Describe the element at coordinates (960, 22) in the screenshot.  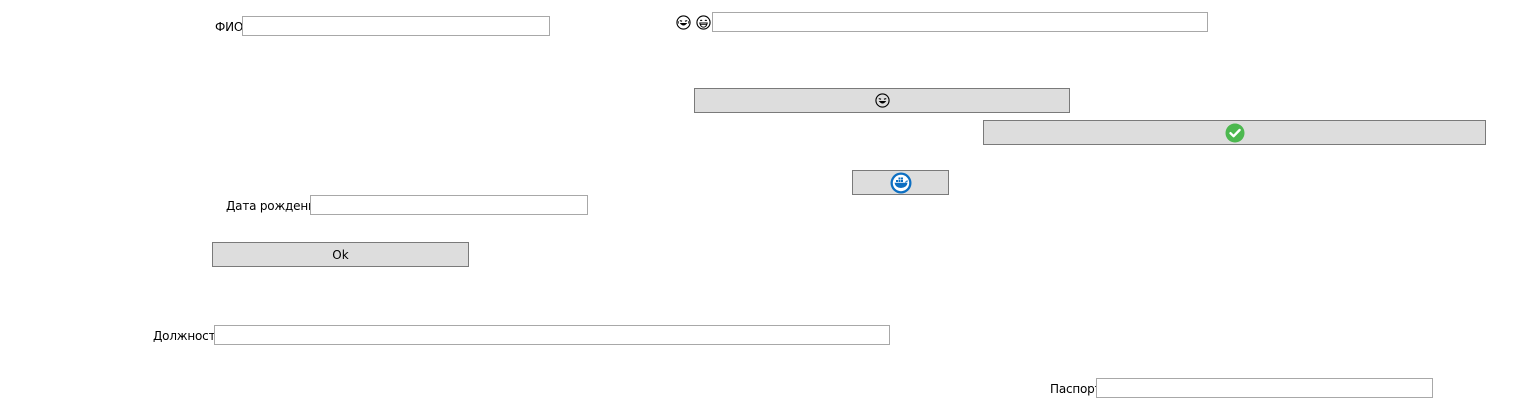
I see `emoji-text-input` at that location.